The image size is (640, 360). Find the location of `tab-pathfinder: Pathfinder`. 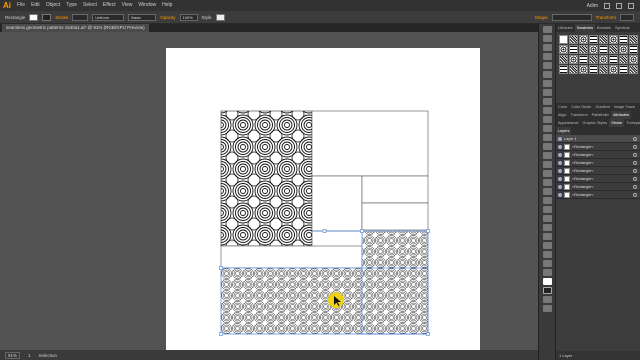

tab-pathfinder: Pathfinder is located at coordinates (600, 115).